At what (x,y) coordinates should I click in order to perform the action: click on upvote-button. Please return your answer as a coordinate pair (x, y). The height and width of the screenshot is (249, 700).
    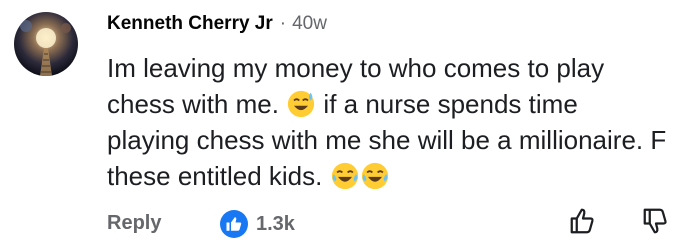
    Looking at the image, I should click on (583, 221).